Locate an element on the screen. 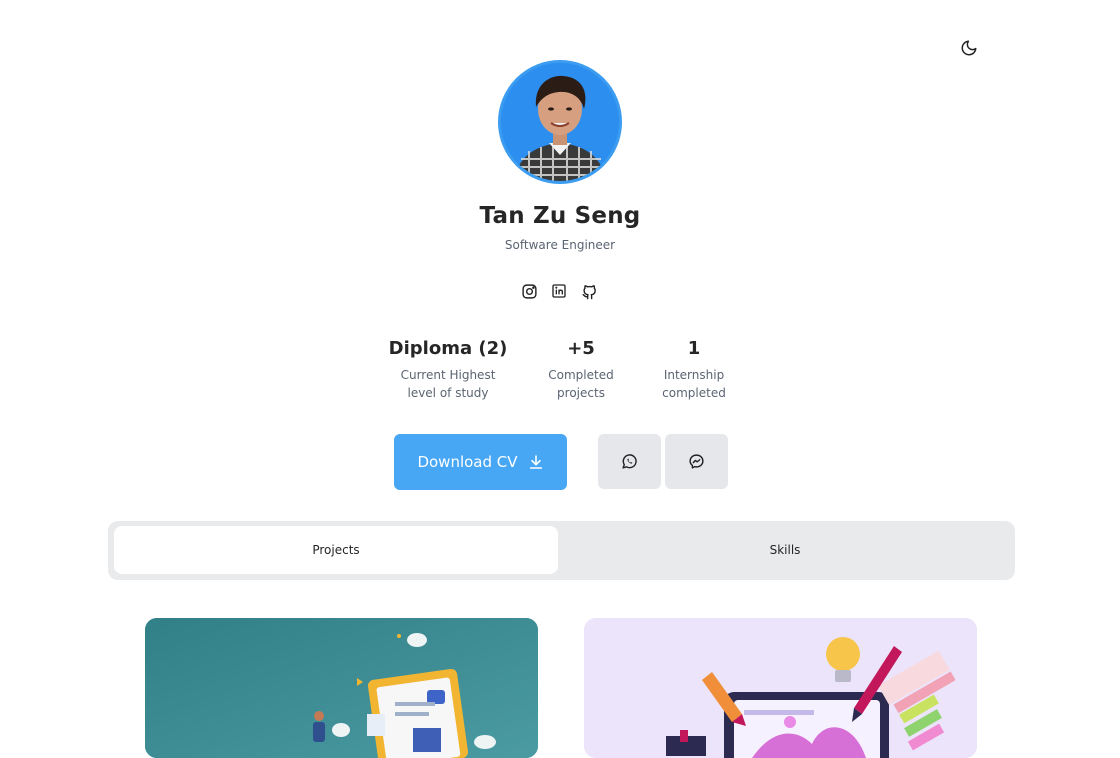 This screenshot has width=1120, height=758. stat-projects: +5 Completed projects is located at coordinates (581, 370).